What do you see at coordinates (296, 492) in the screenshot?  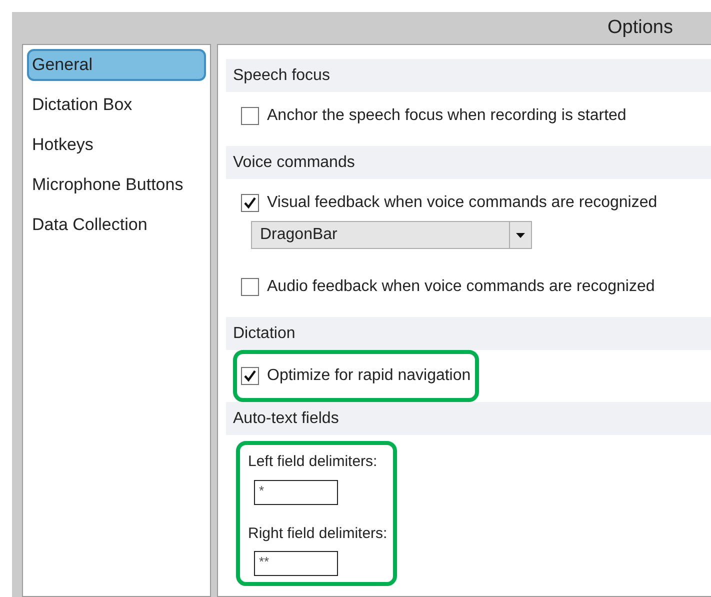 I see `input-field: *` at bounding box center [296, 492].